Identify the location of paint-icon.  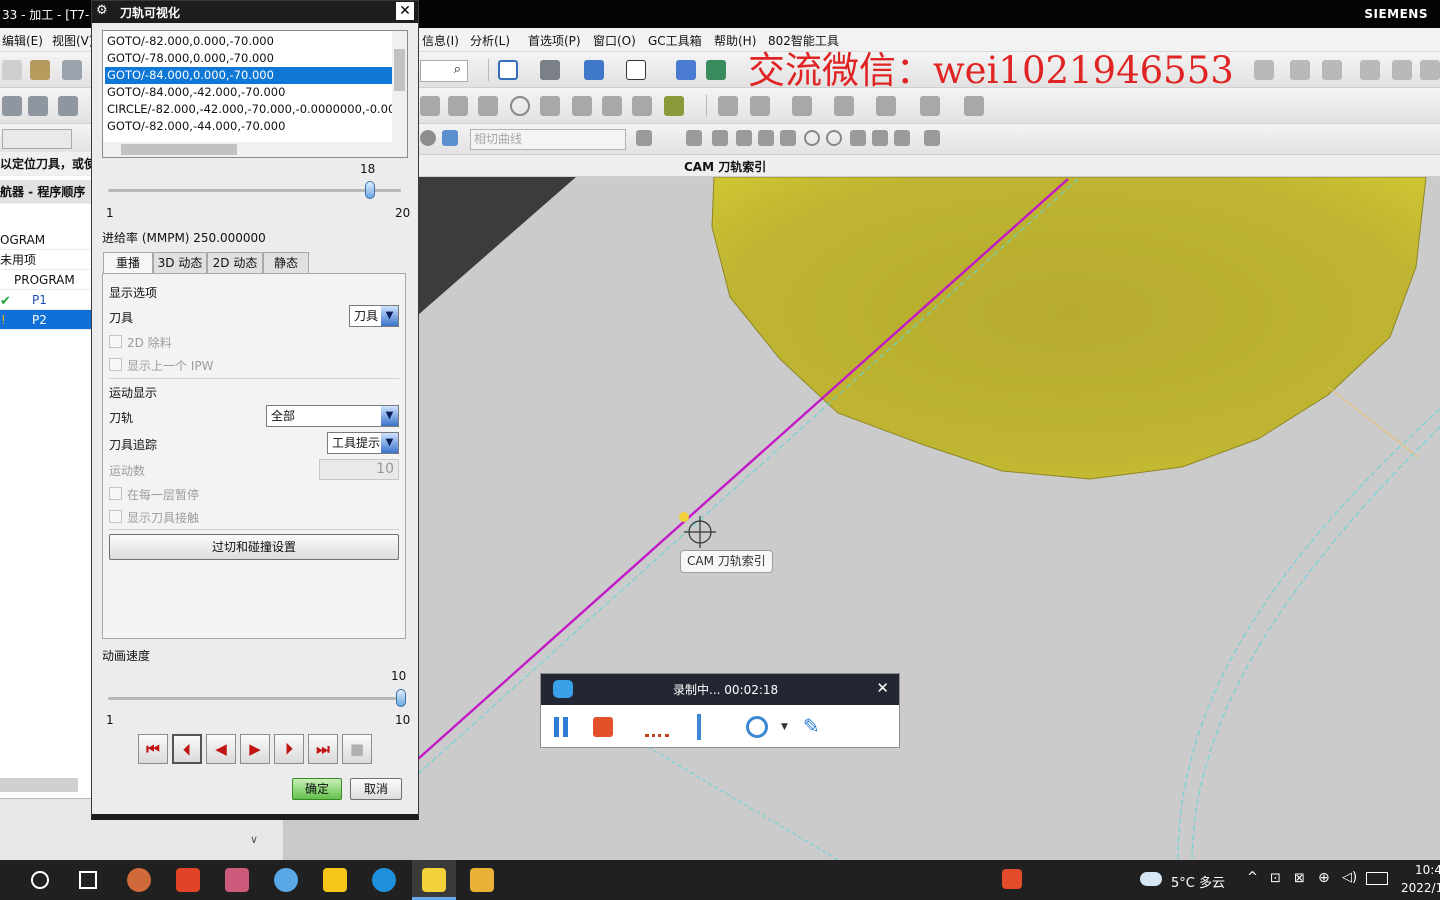
(237, 880).